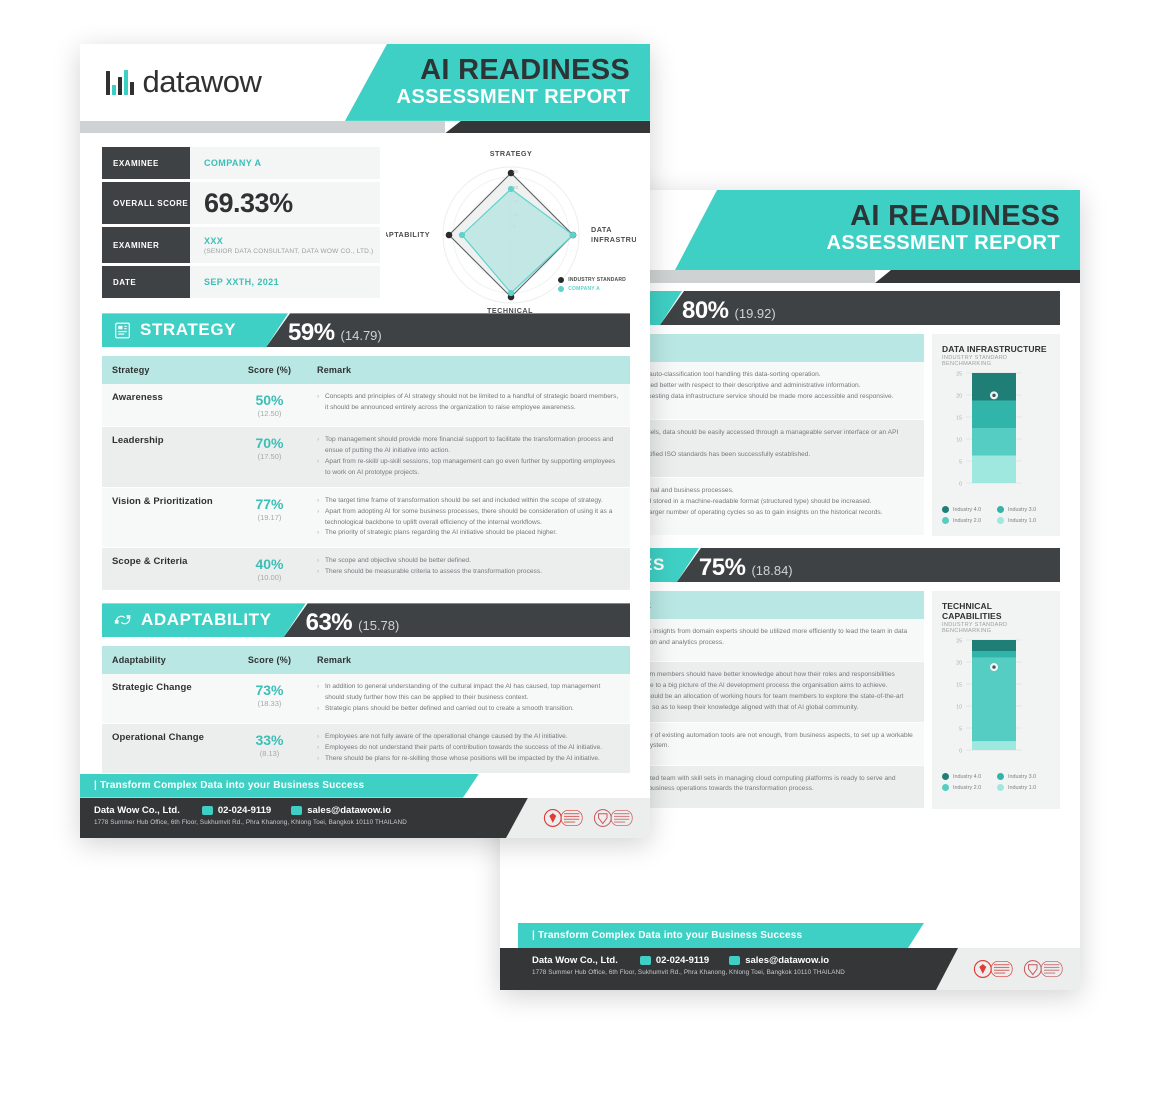 The image size is (1156, 1100). What do you see at coordinates (755, 313) in the screenshot?
I see `section-points: (19.92)` at bounding box center [755, 313].